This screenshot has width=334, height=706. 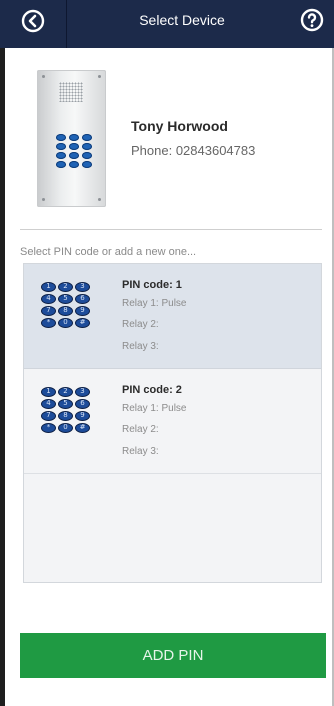 What do you see at coordinates (152, 285) in the screenshot?
I see `pin-title: PIN code: 1` at bounding box center [152, 285].